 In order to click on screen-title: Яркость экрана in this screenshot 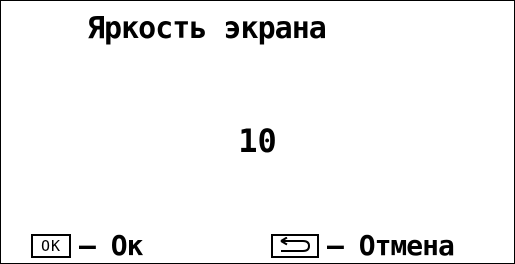, I will do `click(207, 28)`.